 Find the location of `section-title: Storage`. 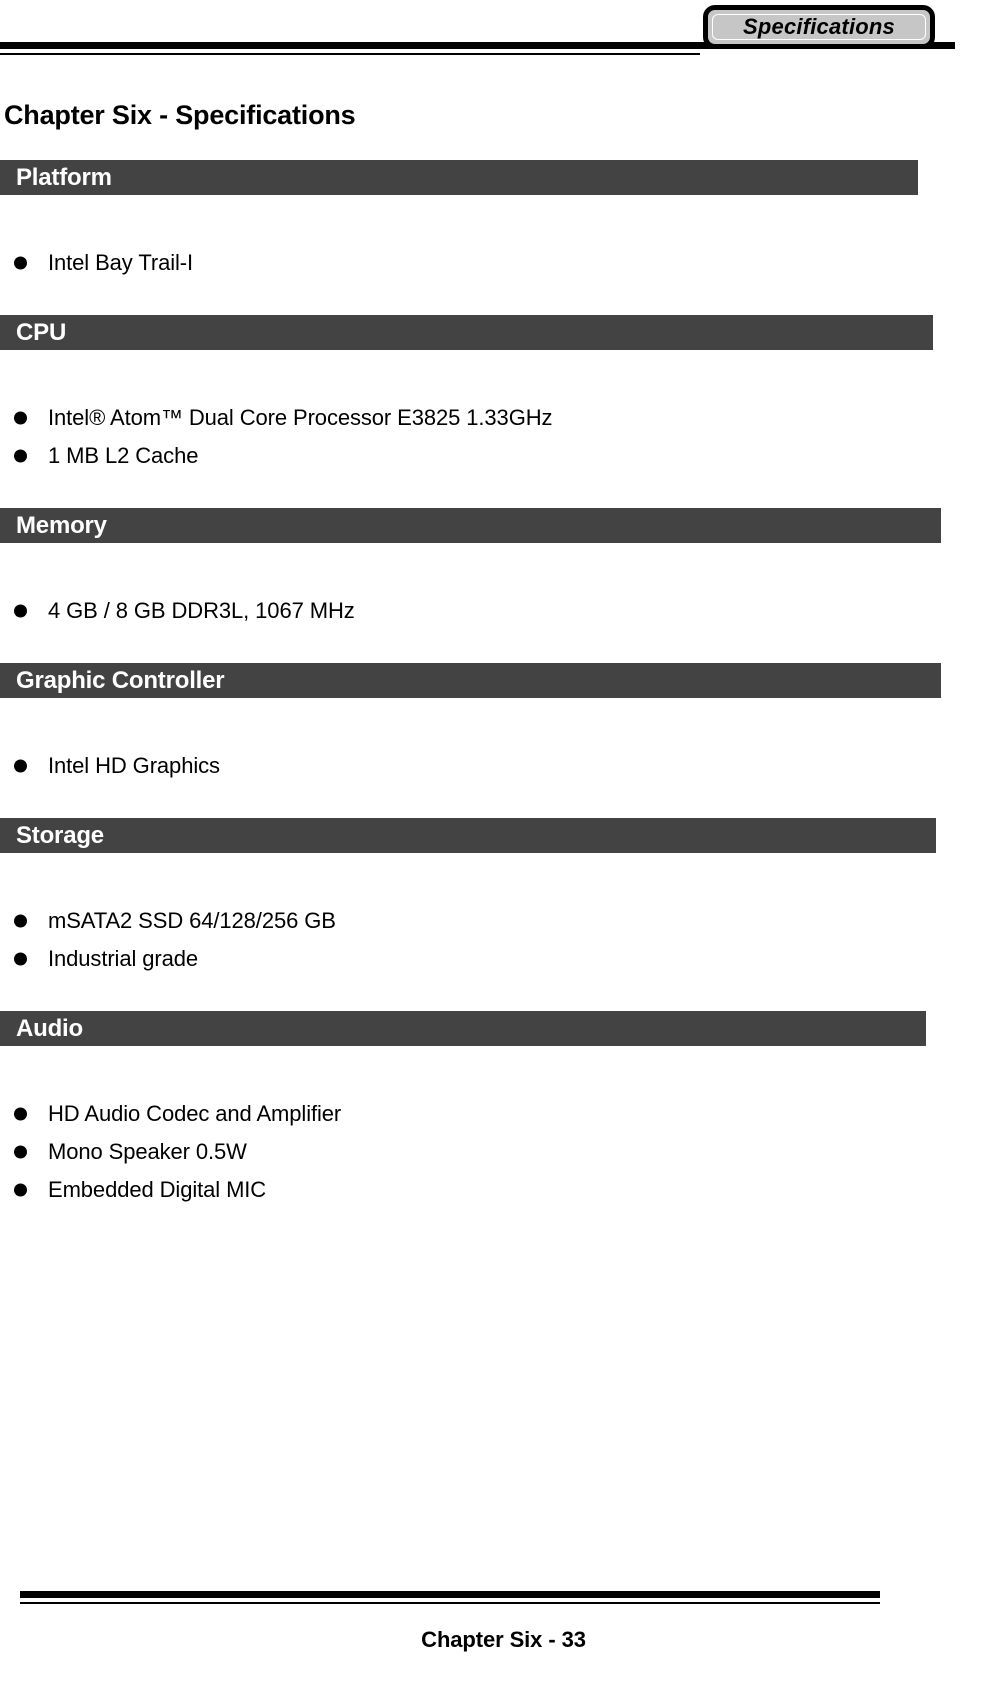

section-title: Storage is located at coordinates (60, 835).